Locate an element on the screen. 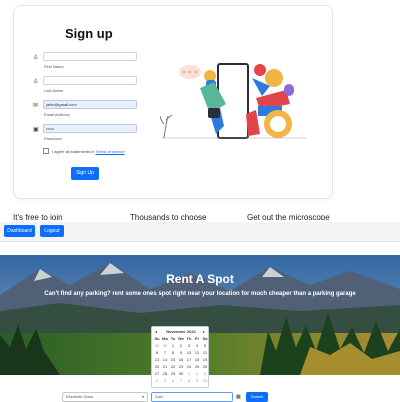  feature-heading: It's free to join is located at coordinates (38, 216).